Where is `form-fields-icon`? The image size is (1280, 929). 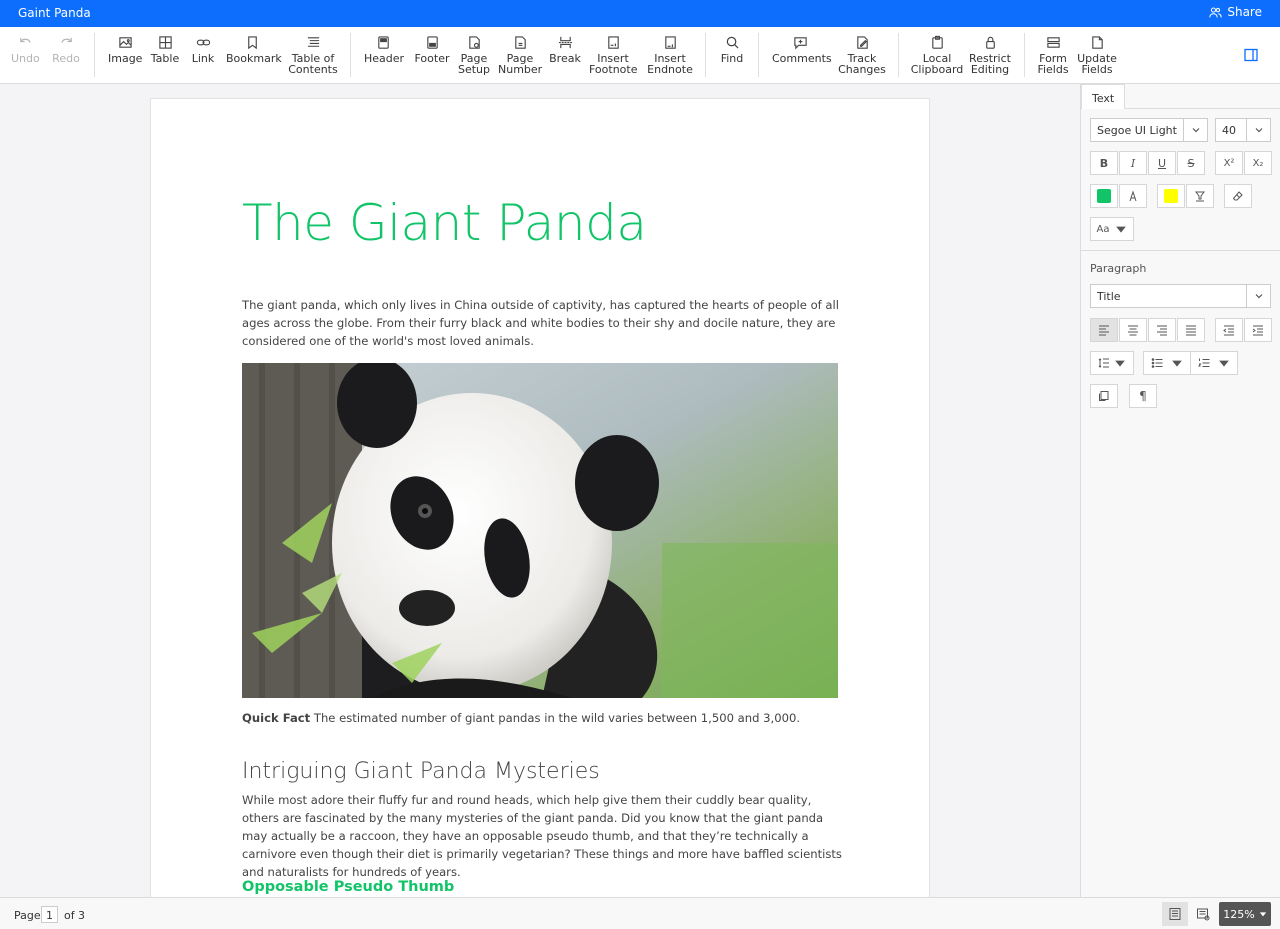 form-fields-icon is located at coordinates (1053, 42).